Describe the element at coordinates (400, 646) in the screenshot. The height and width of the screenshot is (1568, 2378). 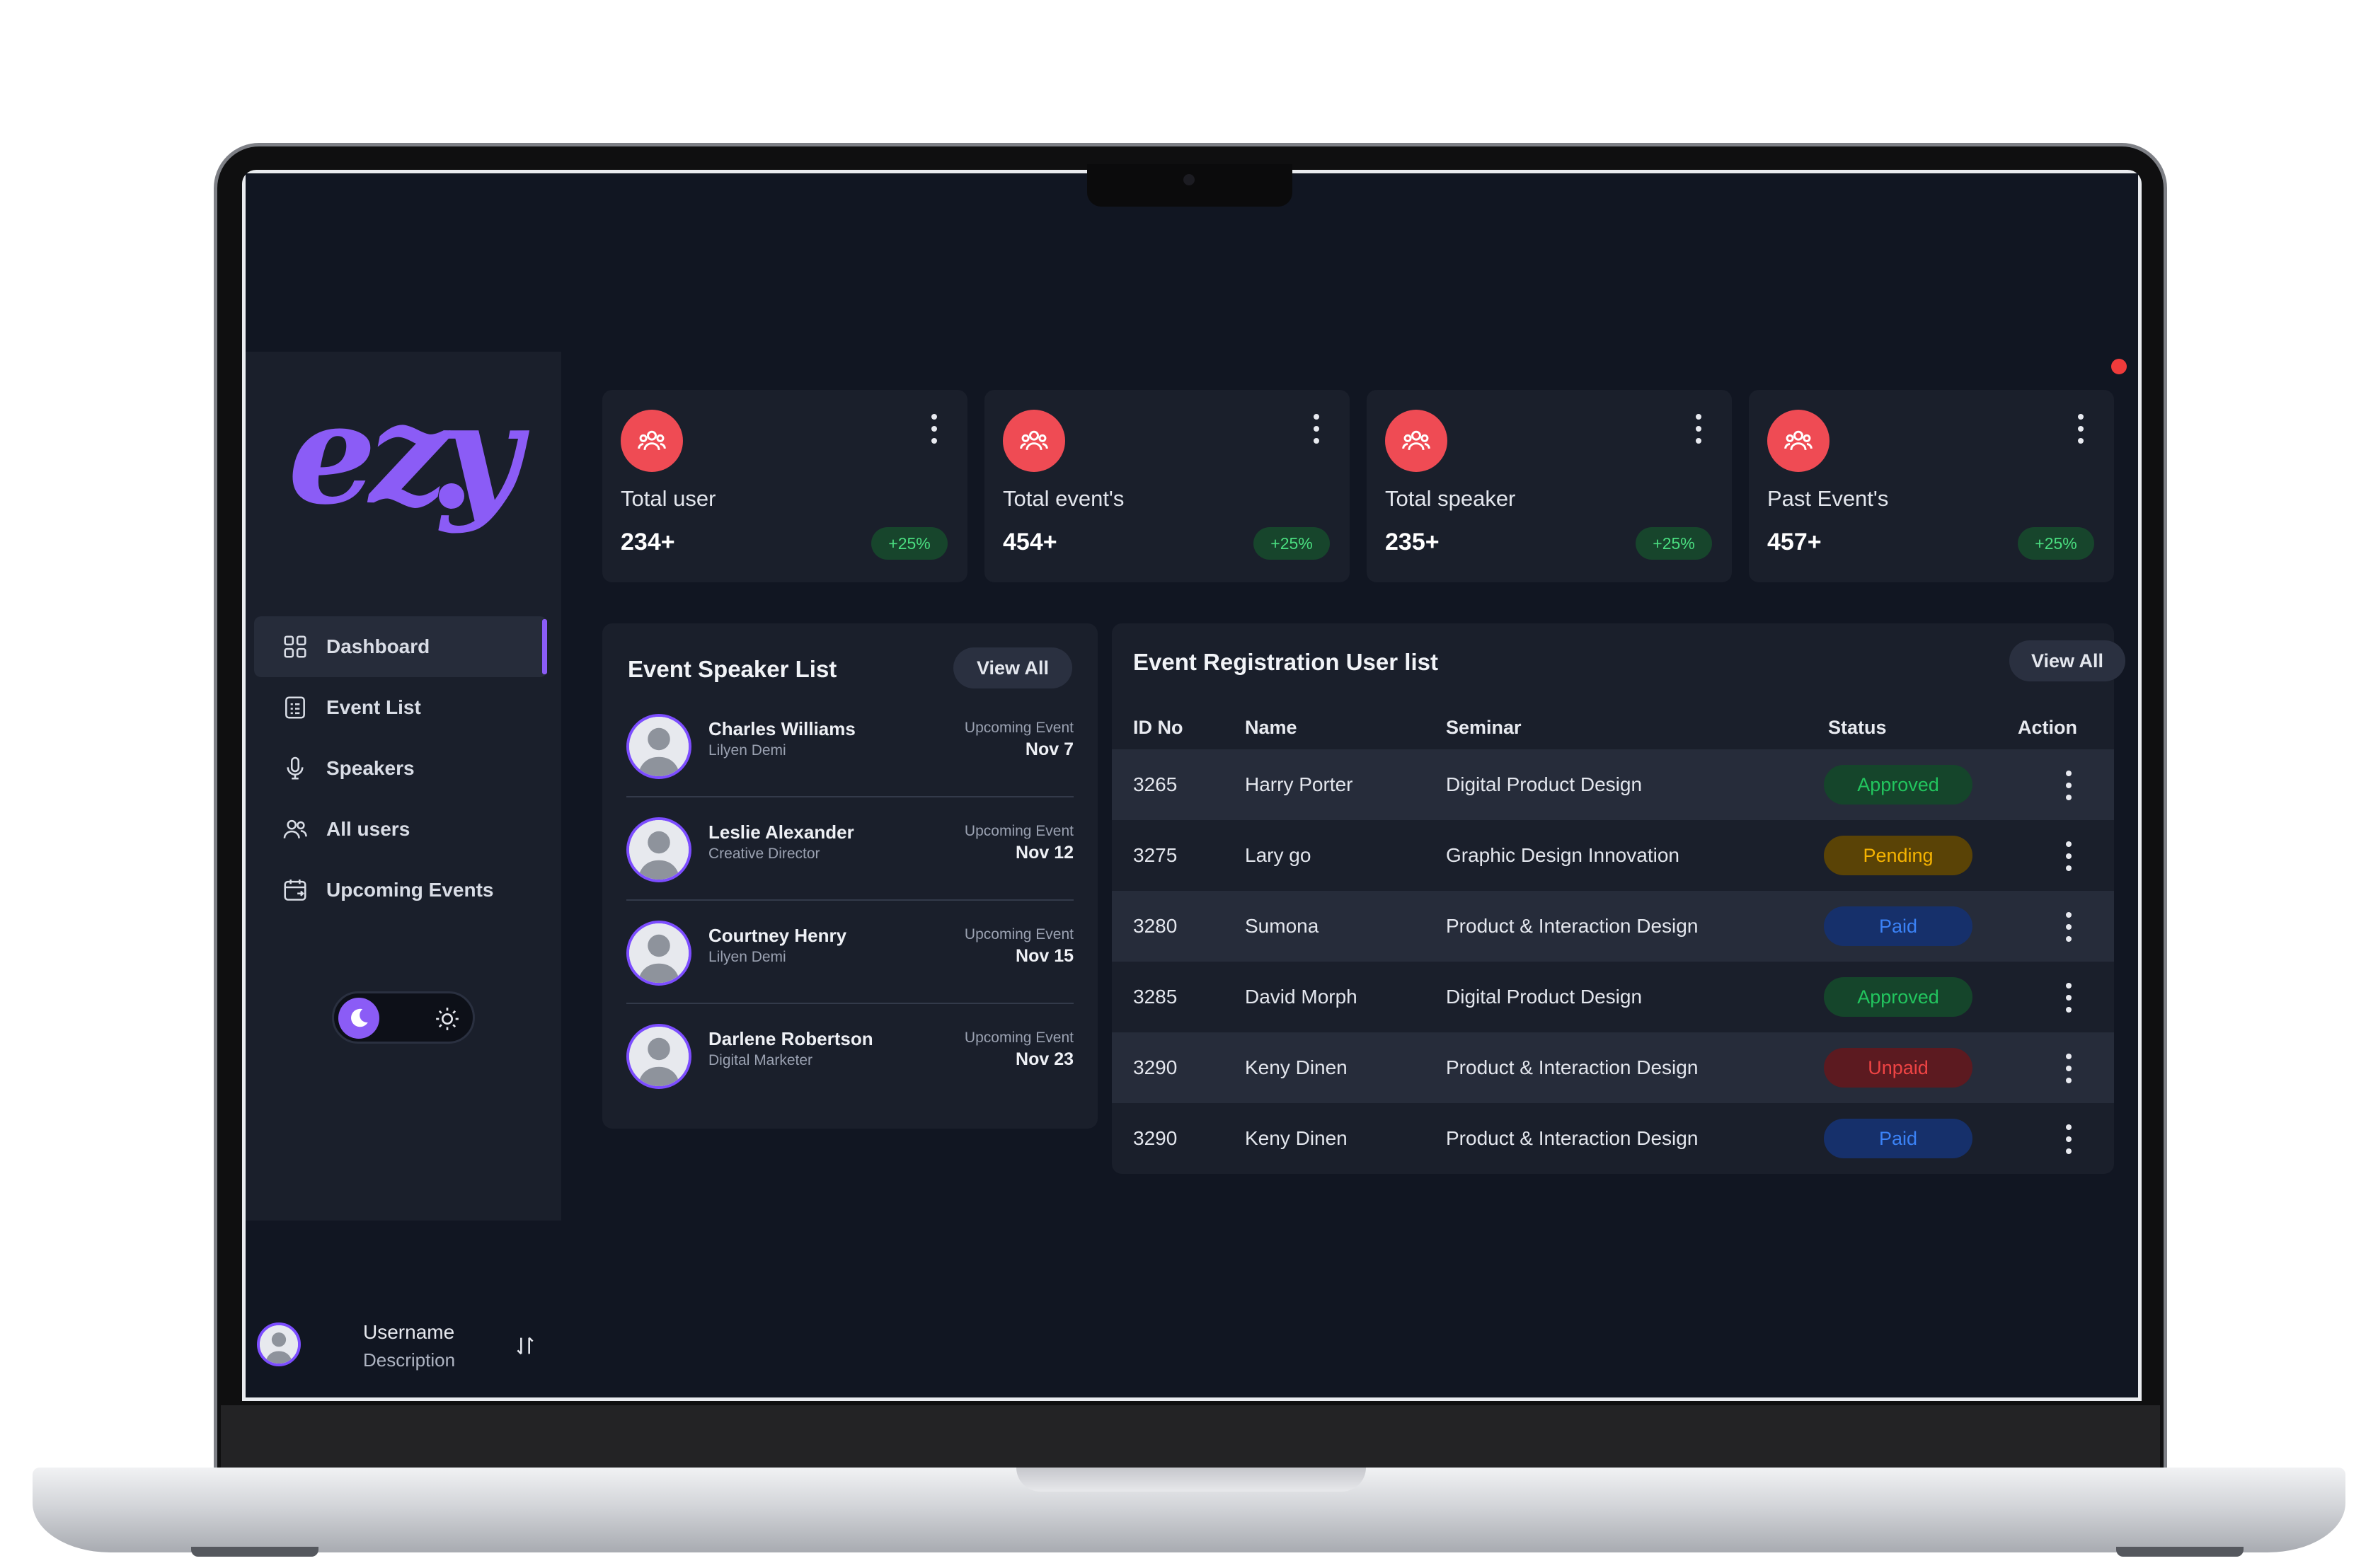
I see `sidebar-item-dashboard: Dashboard` at that location.